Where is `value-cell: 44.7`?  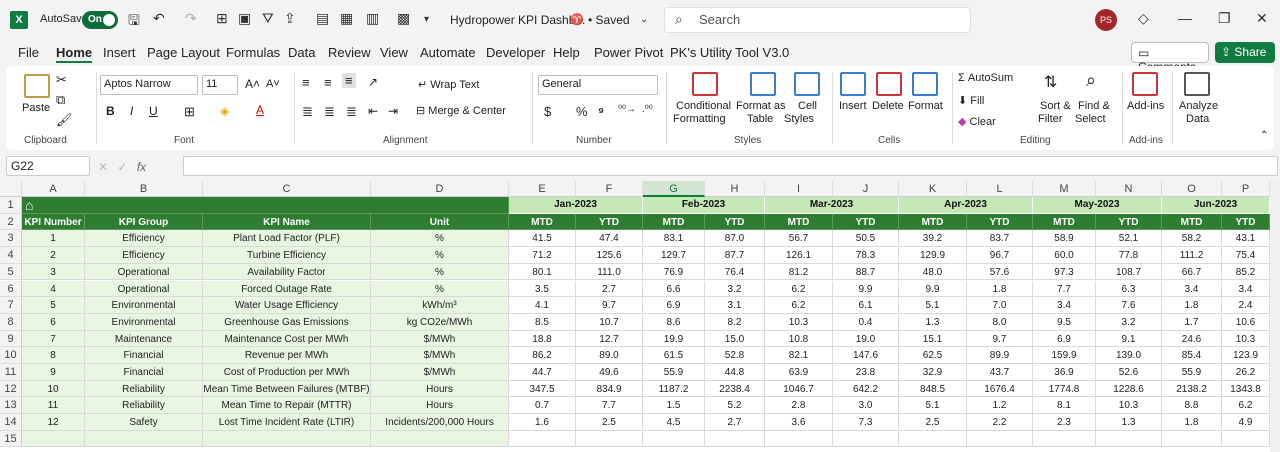 value-cell: 44.7 is located at coordinates (542, 372).